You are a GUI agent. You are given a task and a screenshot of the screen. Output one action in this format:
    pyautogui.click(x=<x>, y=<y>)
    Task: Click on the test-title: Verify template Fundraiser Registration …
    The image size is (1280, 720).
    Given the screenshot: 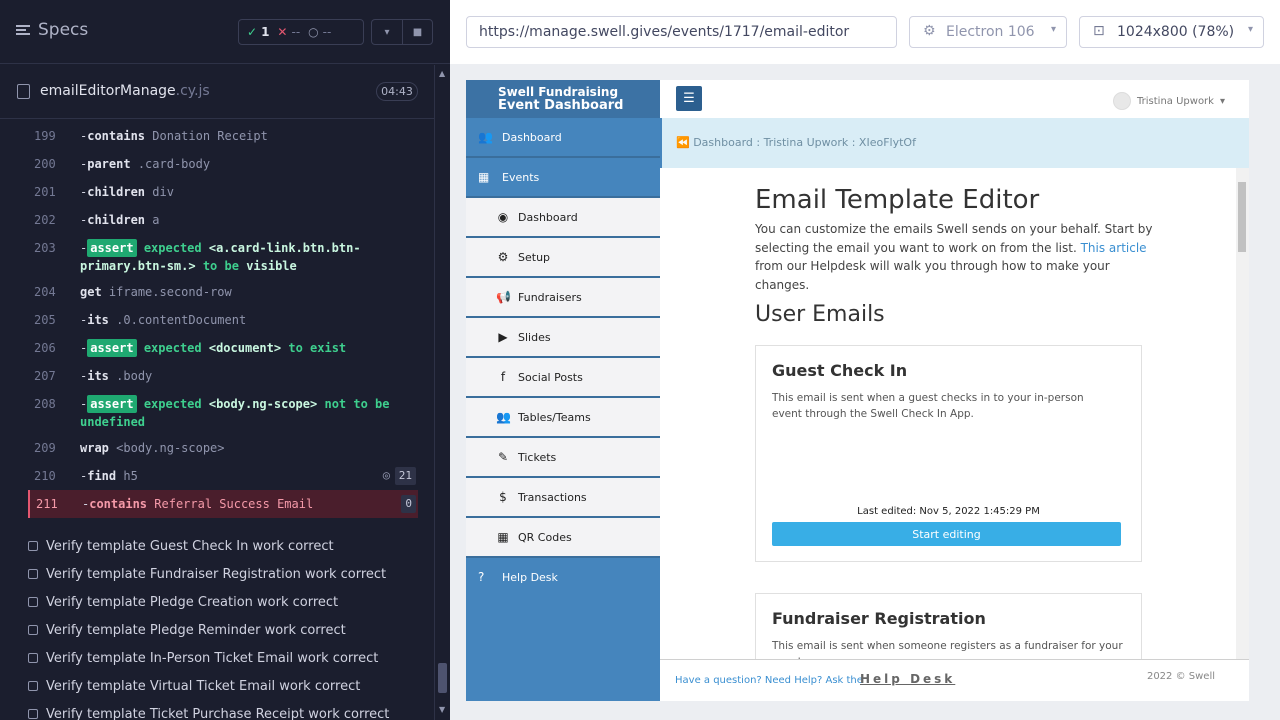 What is the action you would take?
    pyautogui.click(x=216, y=574)
    